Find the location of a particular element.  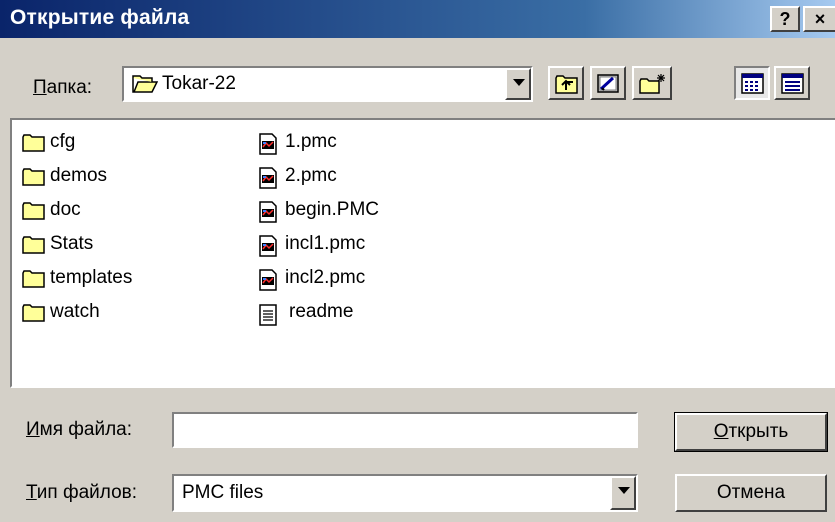

filename-label: Имя файла: is located at coordinates (79, 429).